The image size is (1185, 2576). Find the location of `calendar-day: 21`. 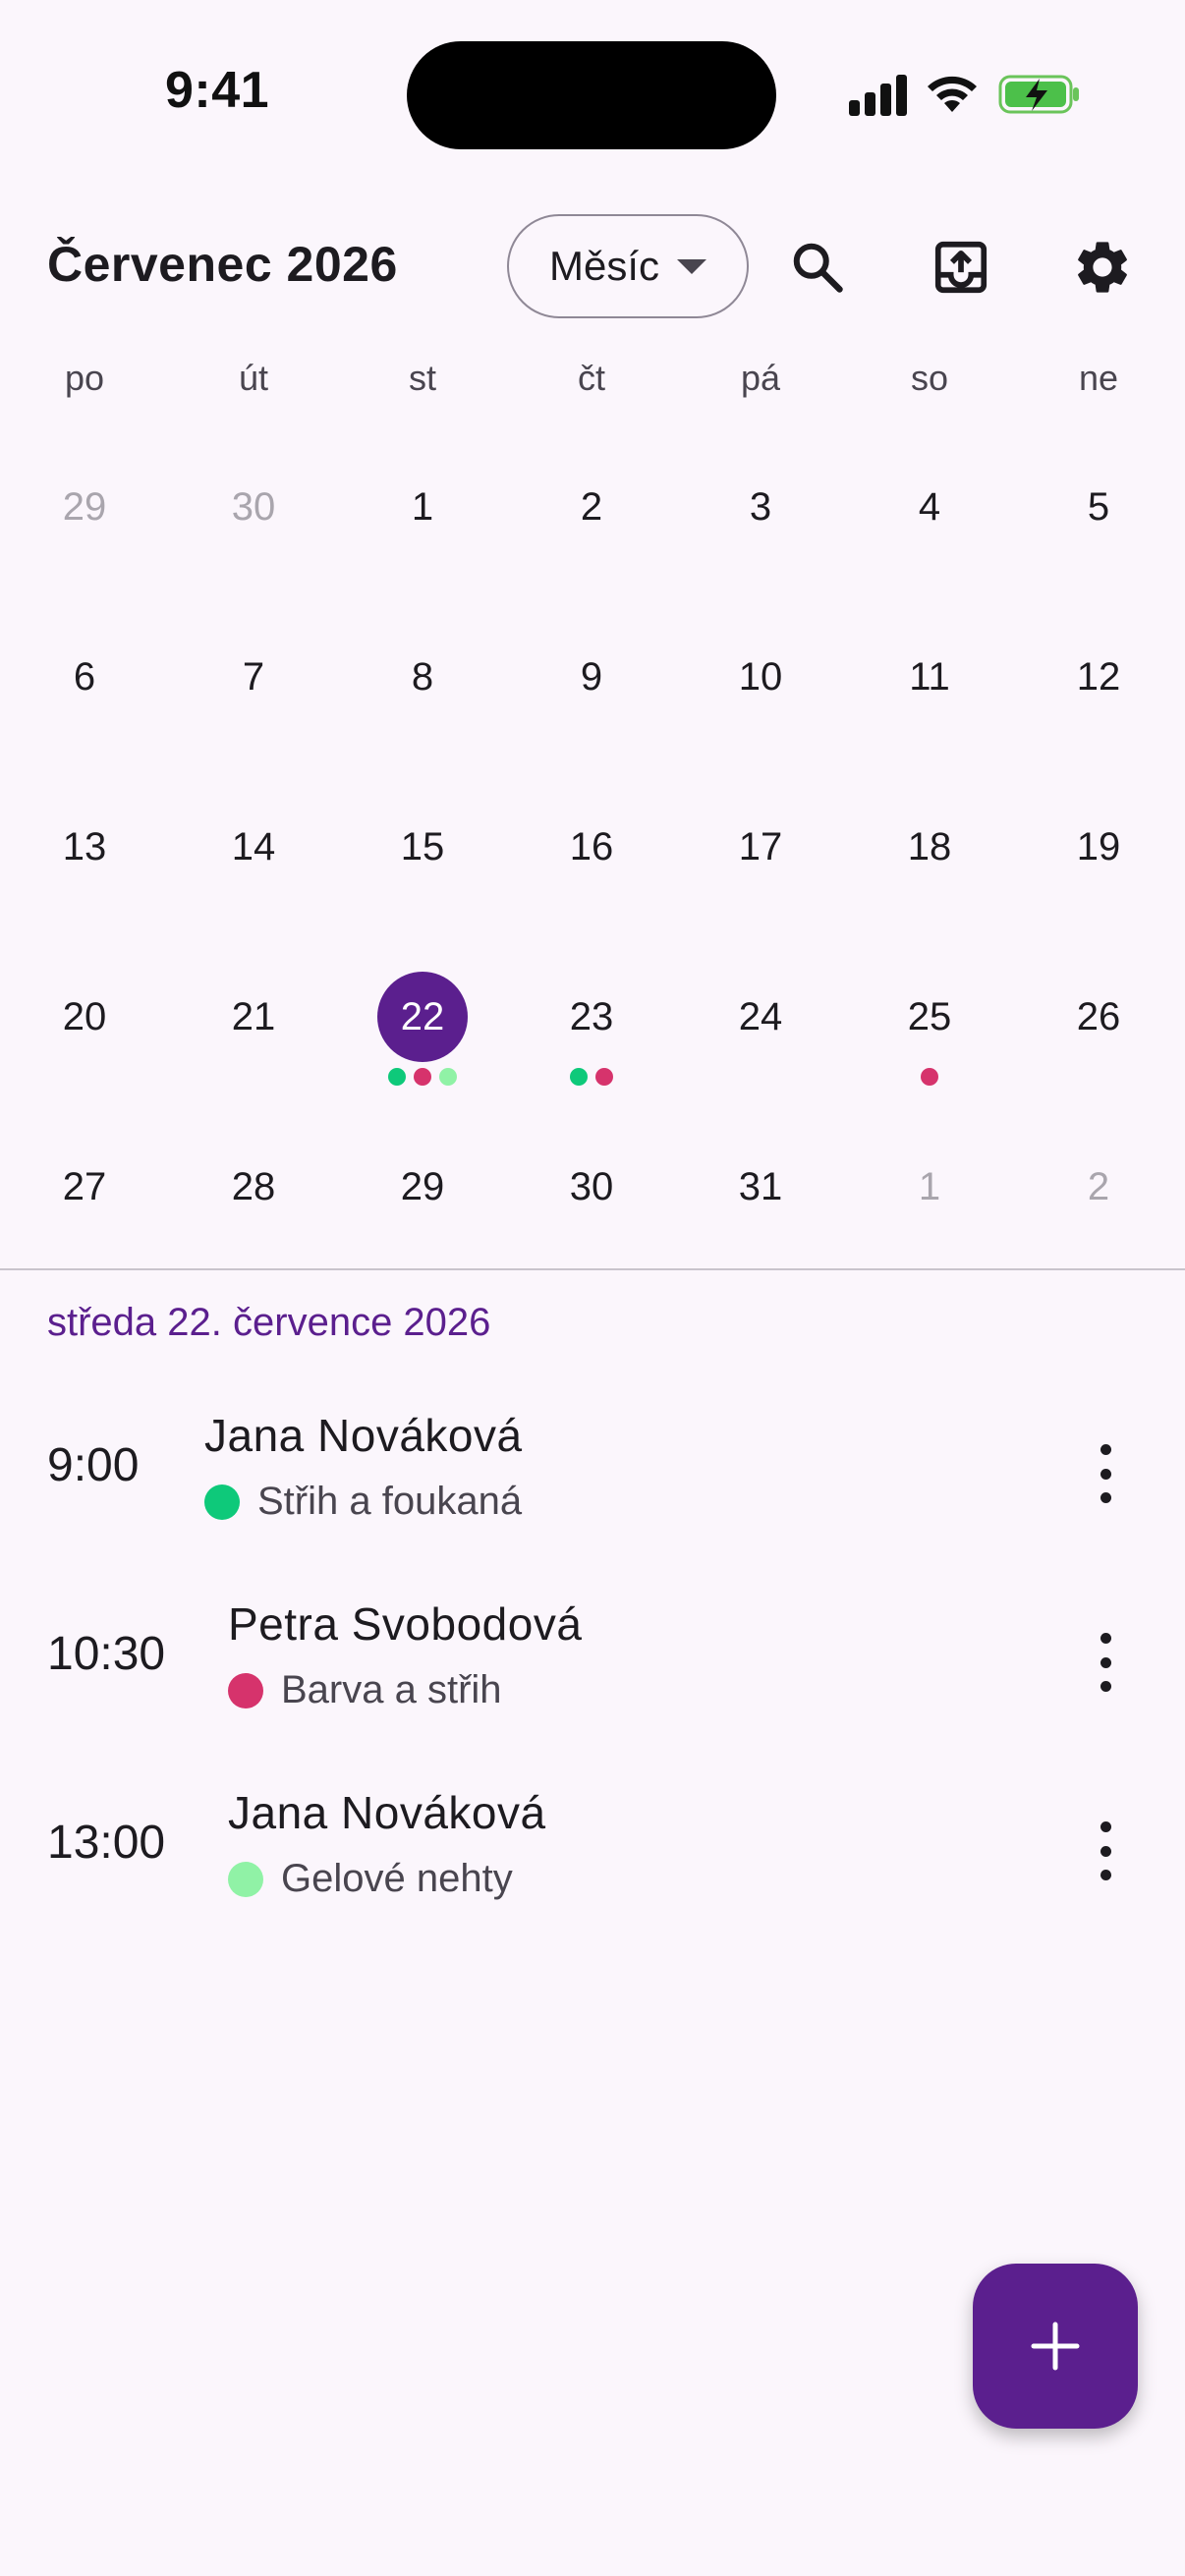

calendar-day: 21 is located at coordinates (254, 1017).